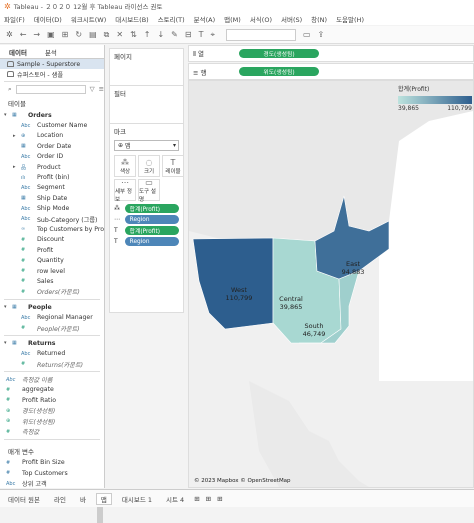 The image size is (474, 523). What do you see at coordinates (52, 292) in the screenshot?
I see `field-item: # Orders(카운트)` at bounding box center [52, 292].